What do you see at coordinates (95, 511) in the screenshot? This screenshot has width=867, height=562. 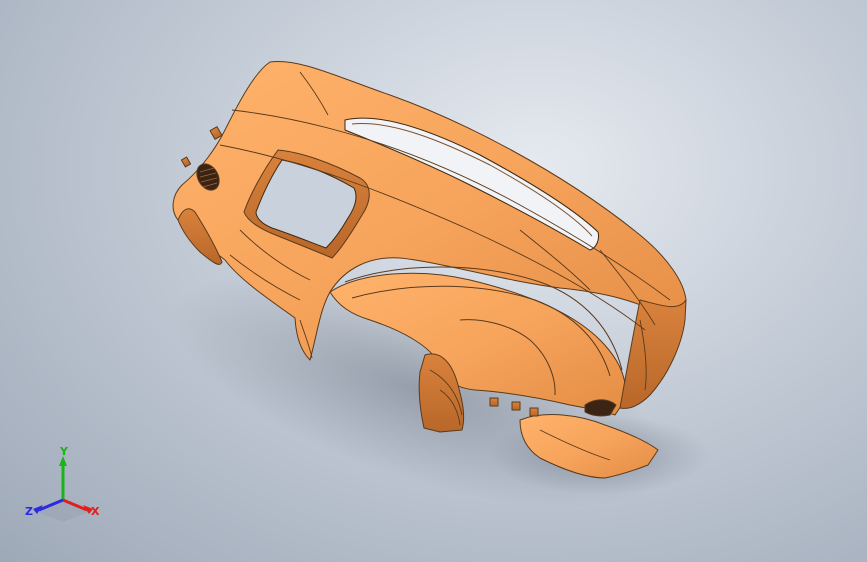 I see `triad-x-label: X` at bounding box center [95, 511].